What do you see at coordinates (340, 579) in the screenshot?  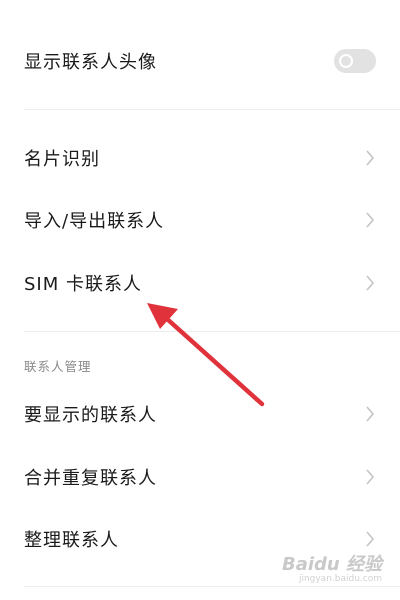 I see `watermark-url: jingyan.baidu.com` at bounding box center [340, 579].